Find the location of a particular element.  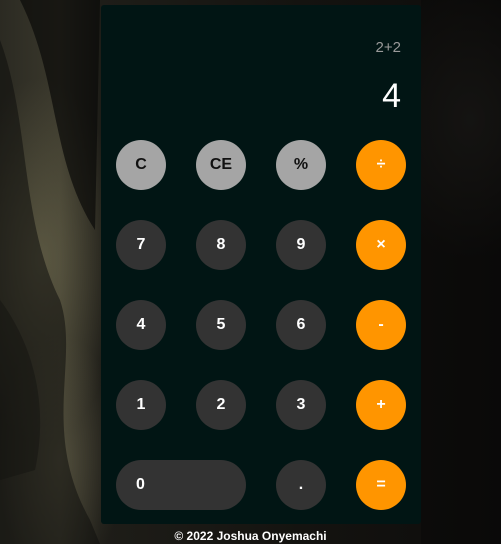

multiply-button: × is located at coordinates (381, 245).